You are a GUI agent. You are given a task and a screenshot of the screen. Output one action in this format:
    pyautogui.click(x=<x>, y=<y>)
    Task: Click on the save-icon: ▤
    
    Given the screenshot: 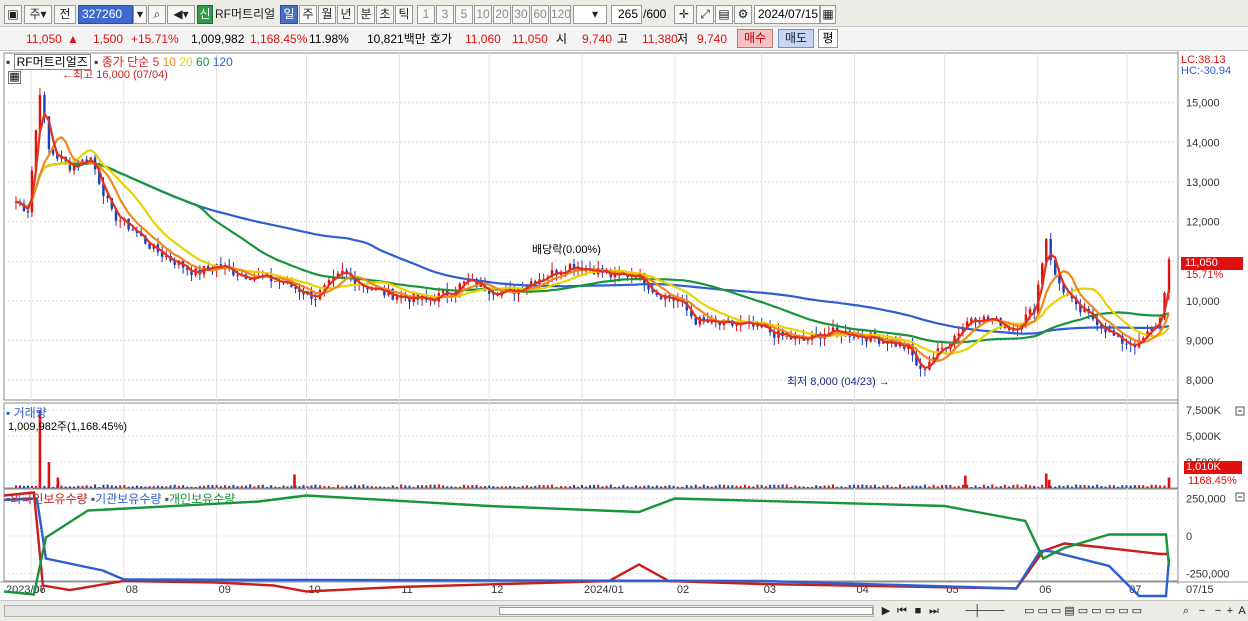 What is the action you would take?
    pyautogui.click(x=724, y=14)
    